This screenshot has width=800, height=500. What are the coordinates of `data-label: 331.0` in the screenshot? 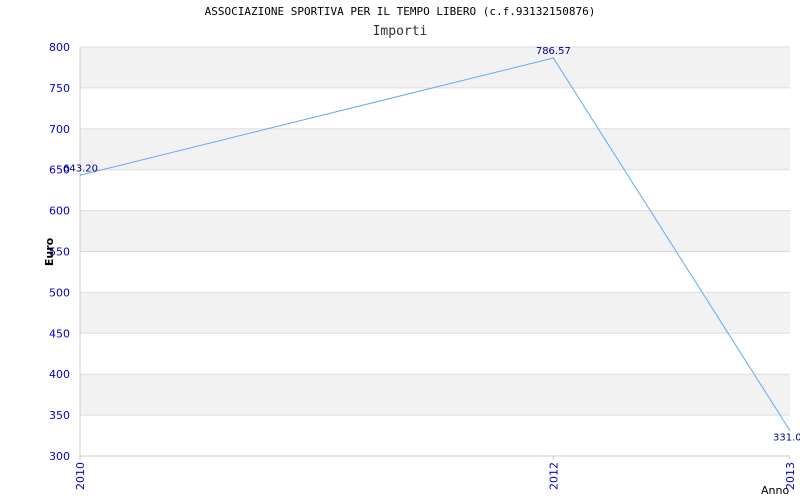 It's located at (786, 438).